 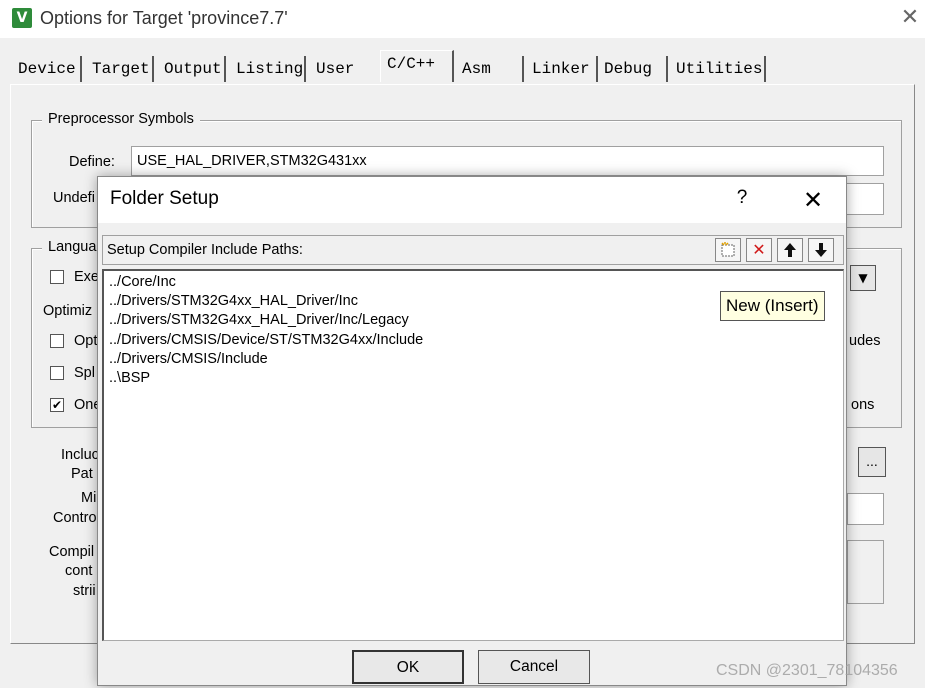 I want to click on watermark: CSDN @2301_78104356, so click(x=807, y=670).